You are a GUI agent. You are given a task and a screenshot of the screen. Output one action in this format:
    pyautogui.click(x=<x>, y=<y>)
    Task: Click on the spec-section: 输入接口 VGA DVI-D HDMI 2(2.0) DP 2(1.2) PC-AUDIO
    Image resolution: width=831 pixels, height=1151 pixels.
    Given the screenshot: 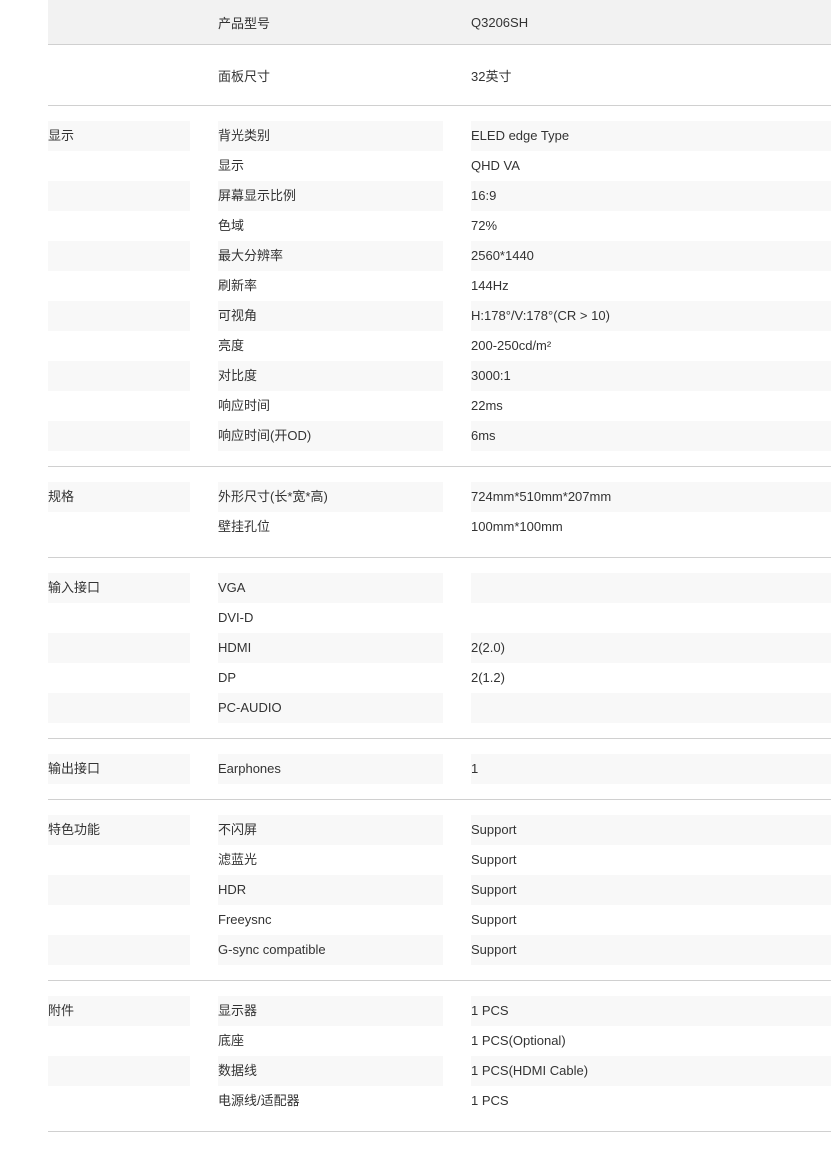 What is the action you would take?
    pyautogui.click(x=439, y=648)
    